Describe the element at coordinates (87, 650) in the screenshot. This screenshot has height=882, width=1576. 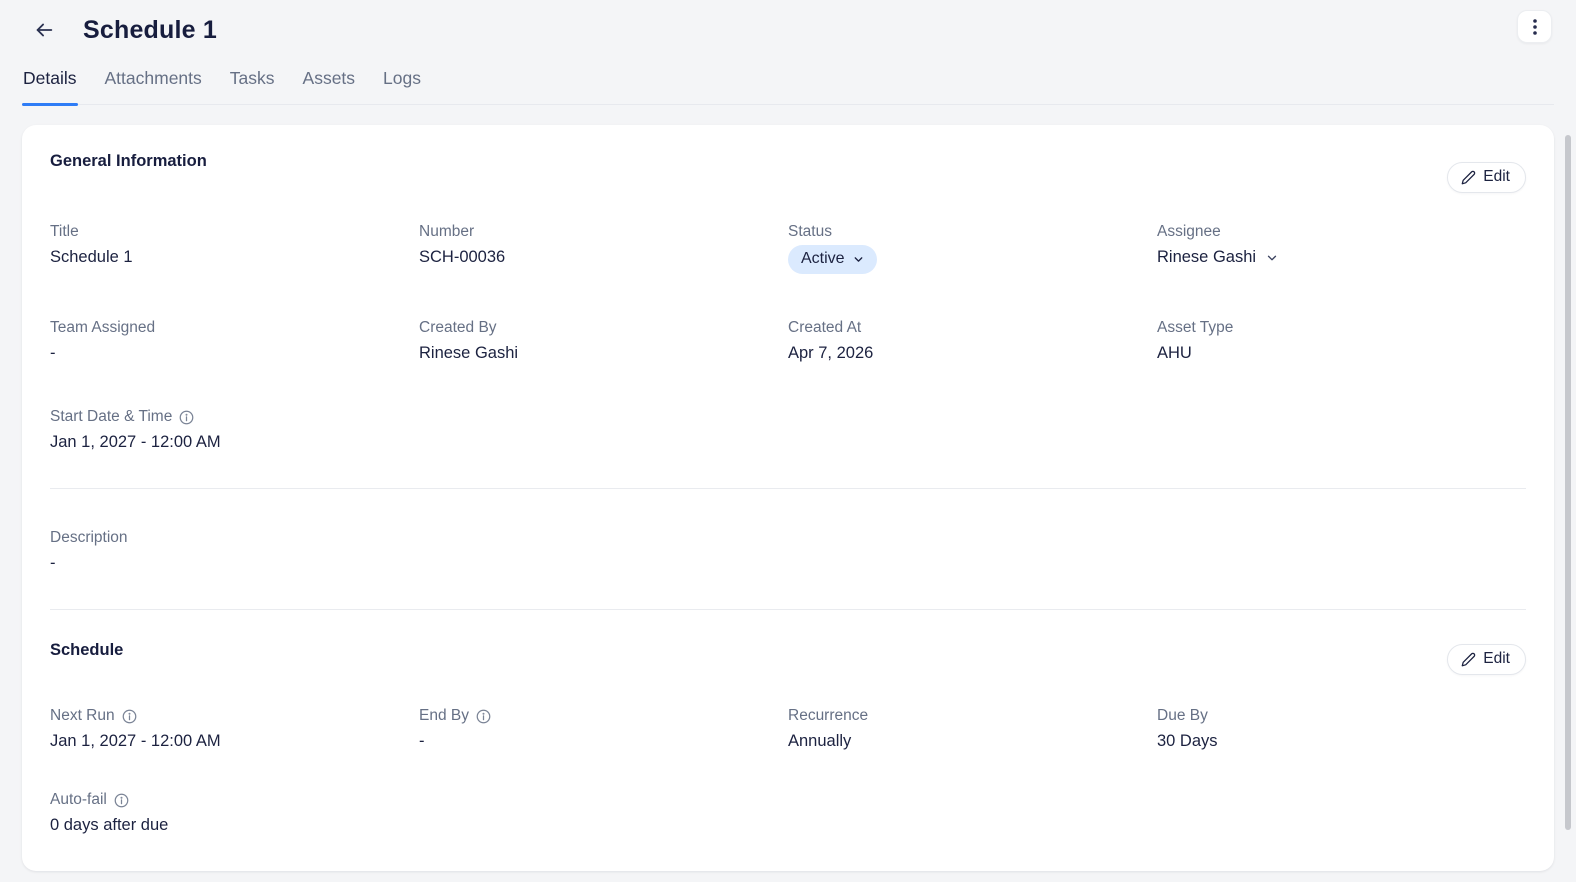
I see `schedule-heading: Schedule` at that location.